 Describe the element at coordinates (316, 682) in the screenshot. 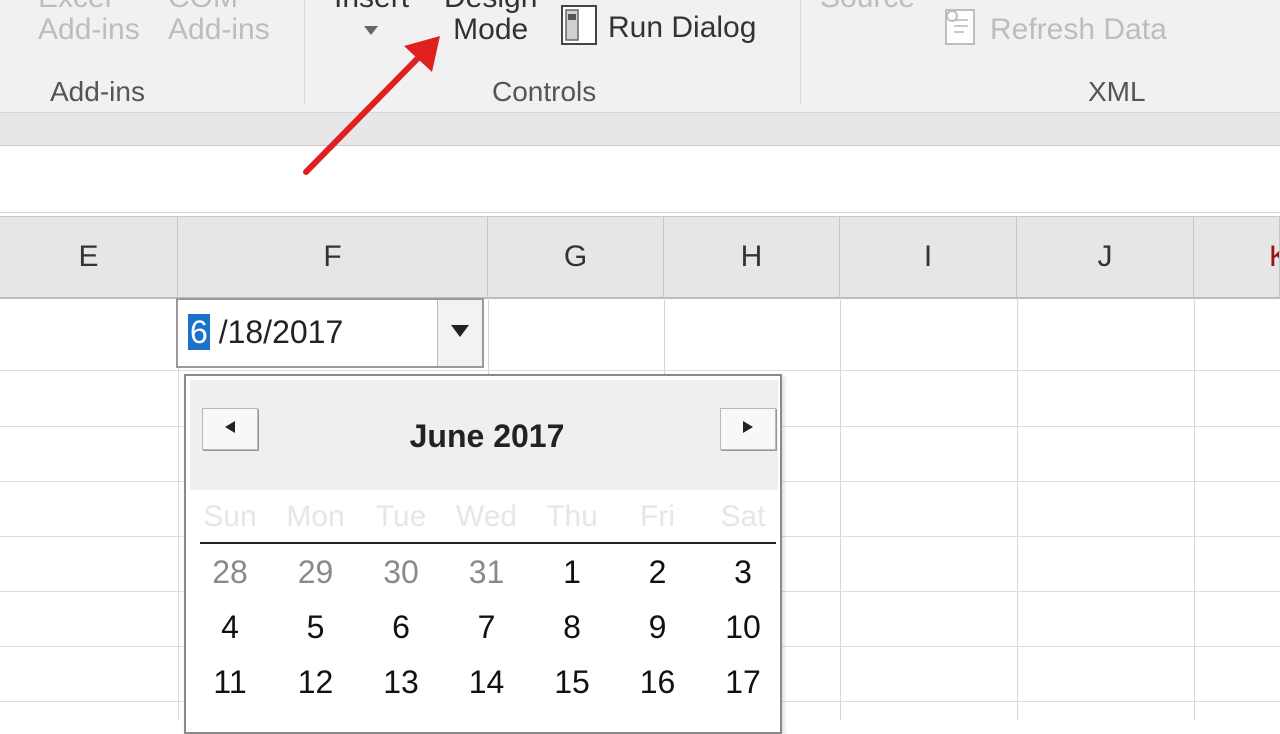

I see `calendar-day: 12` at that location.